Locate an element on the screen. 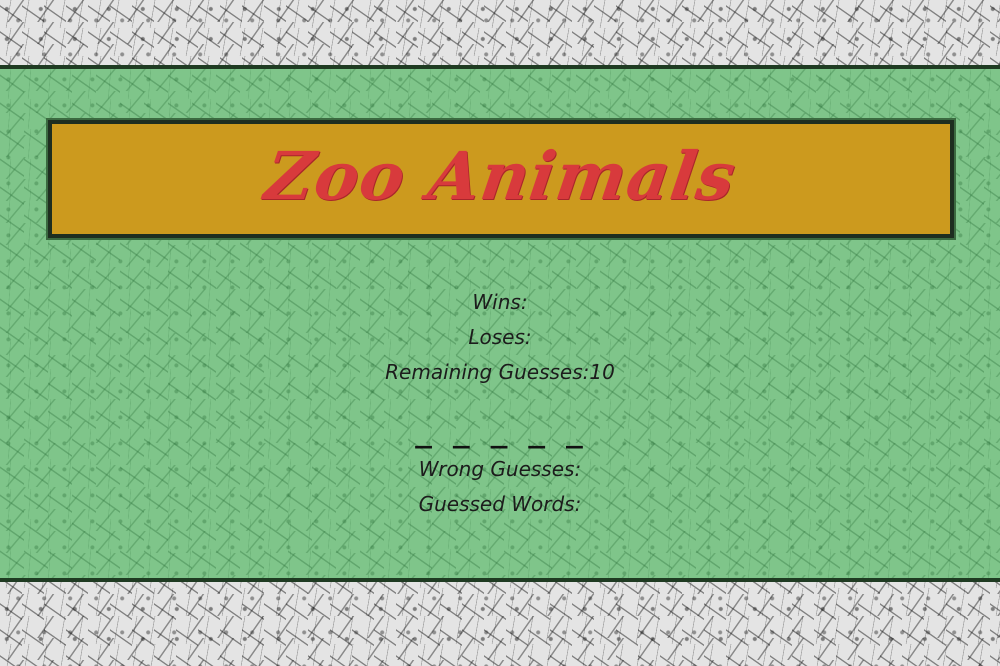 Image resolution: width=1000 pixels, height=666 pixels. remaining-guesses-row: Remaining Guesses:10 is located at coordinates (500, 372).